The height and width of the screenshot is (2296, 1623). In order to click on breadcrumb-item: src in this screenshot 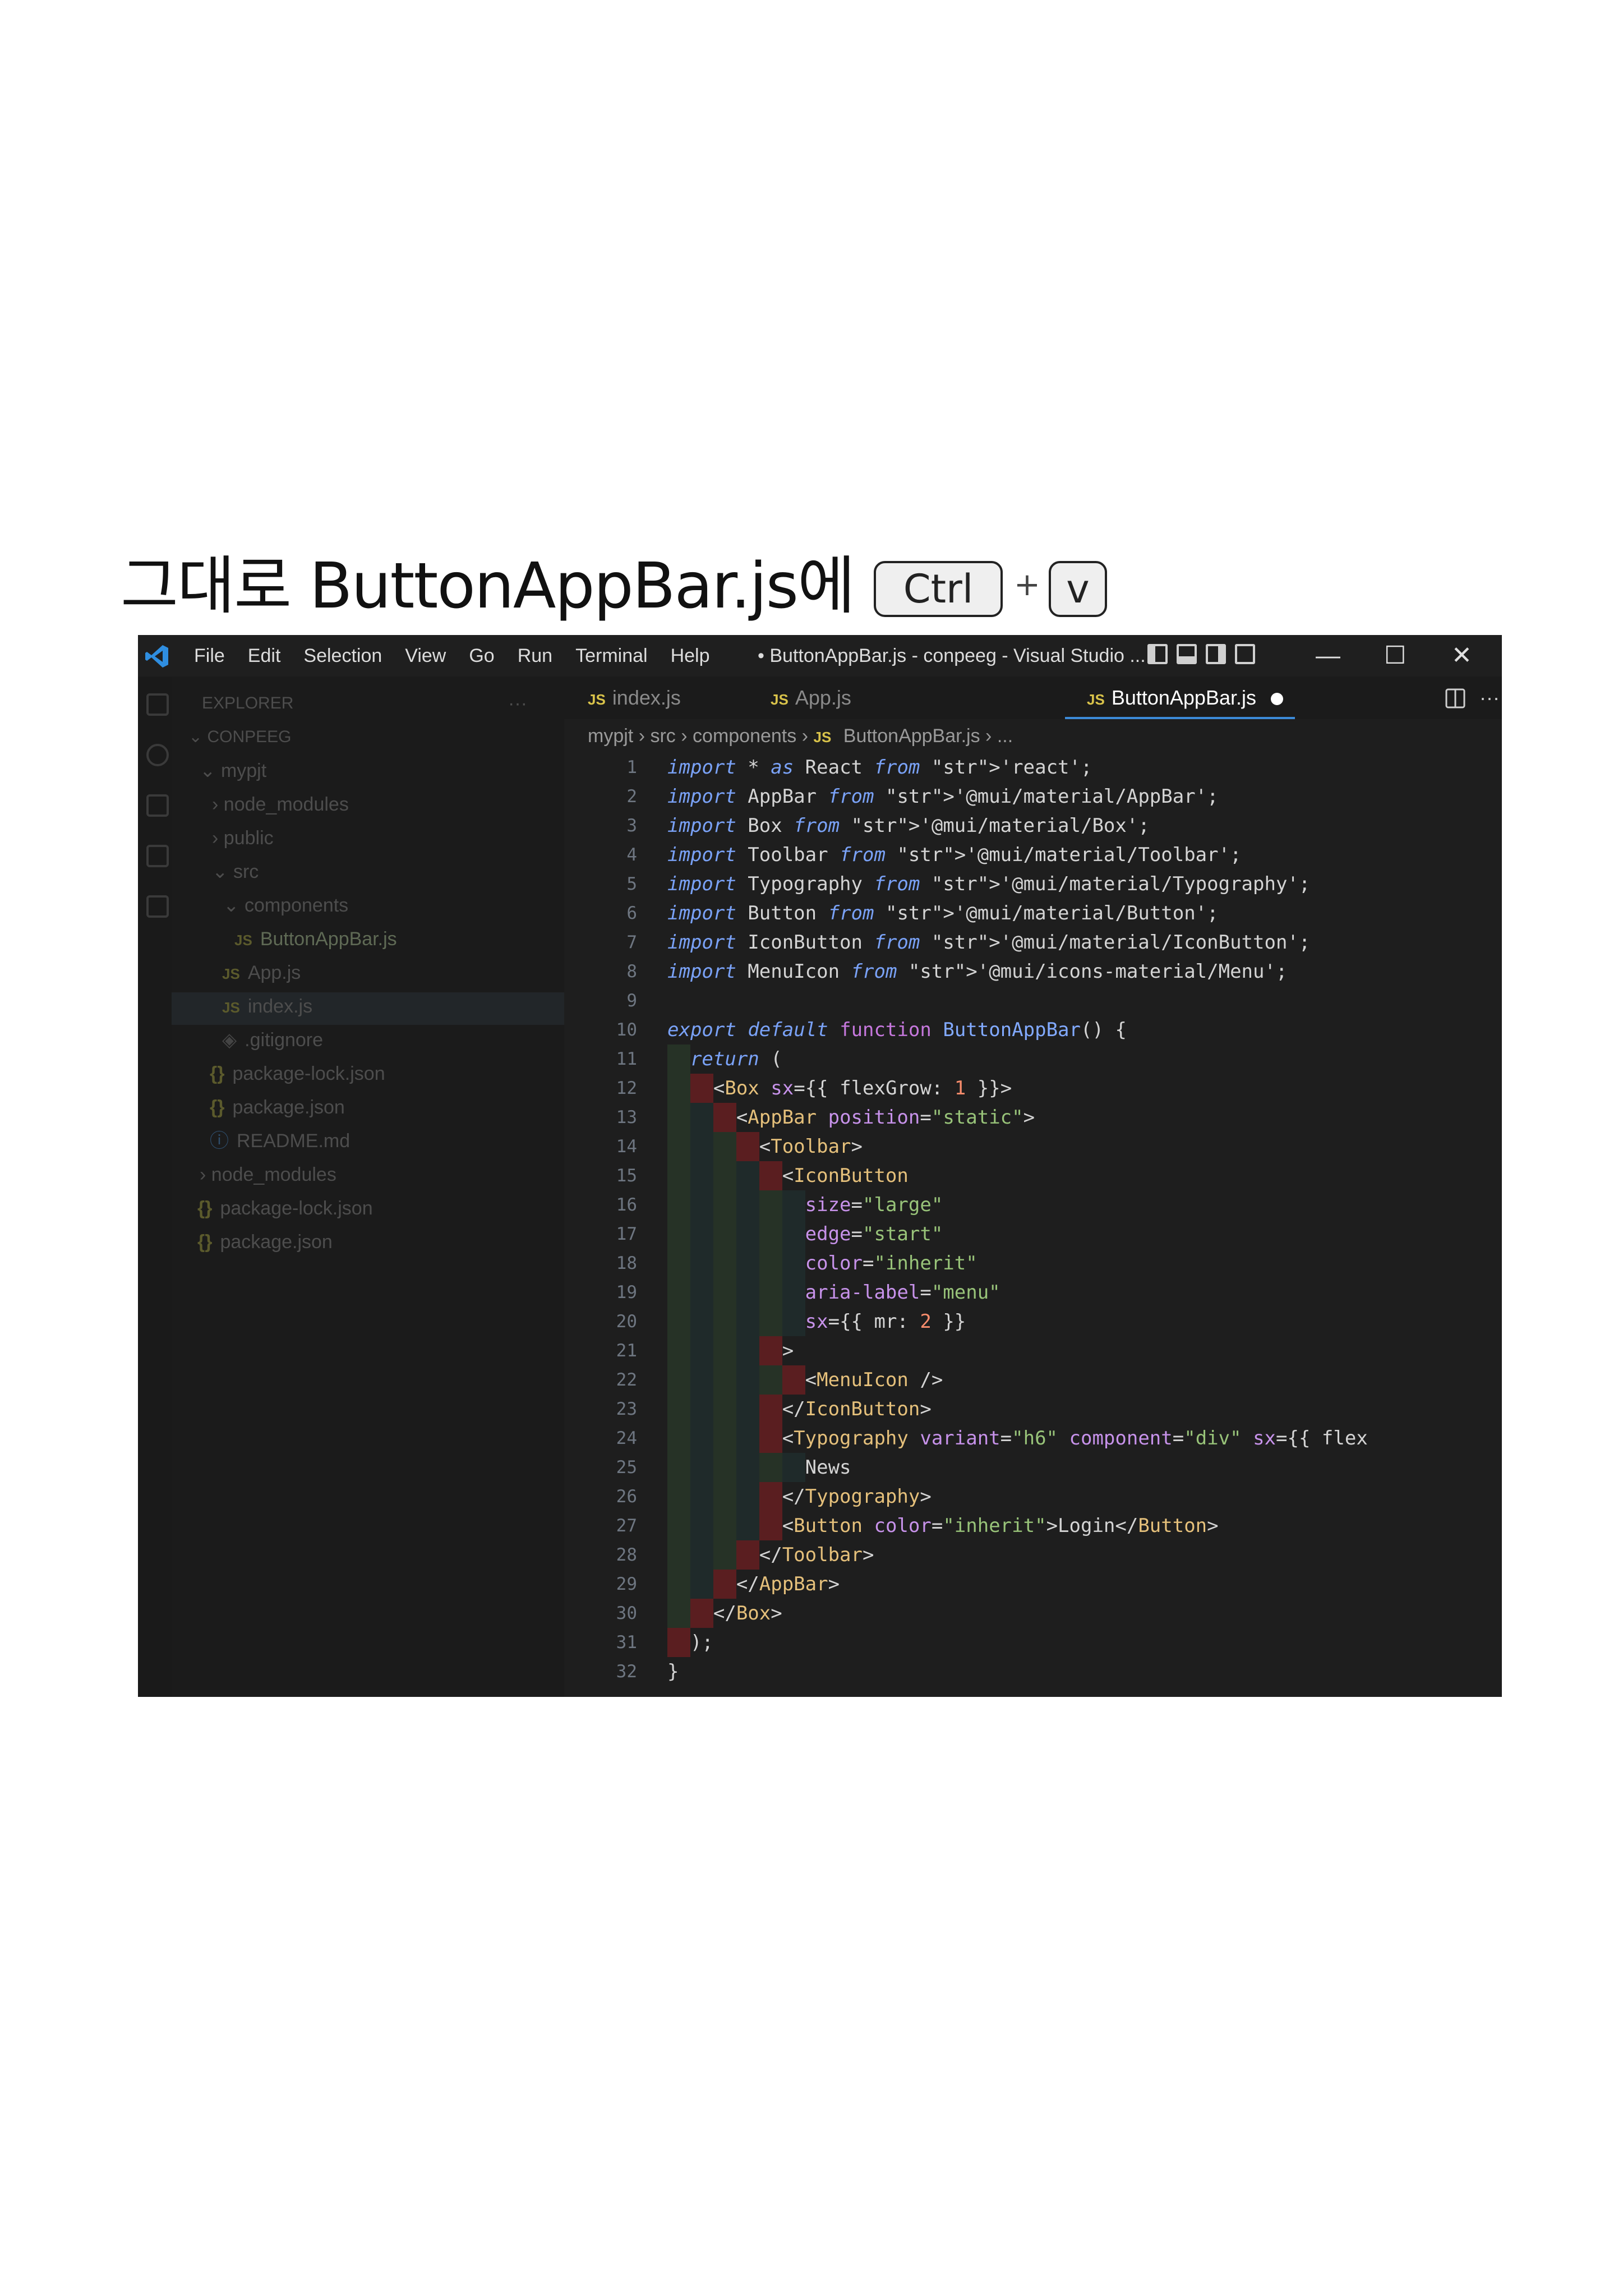, I will do `click(662, 736)`.